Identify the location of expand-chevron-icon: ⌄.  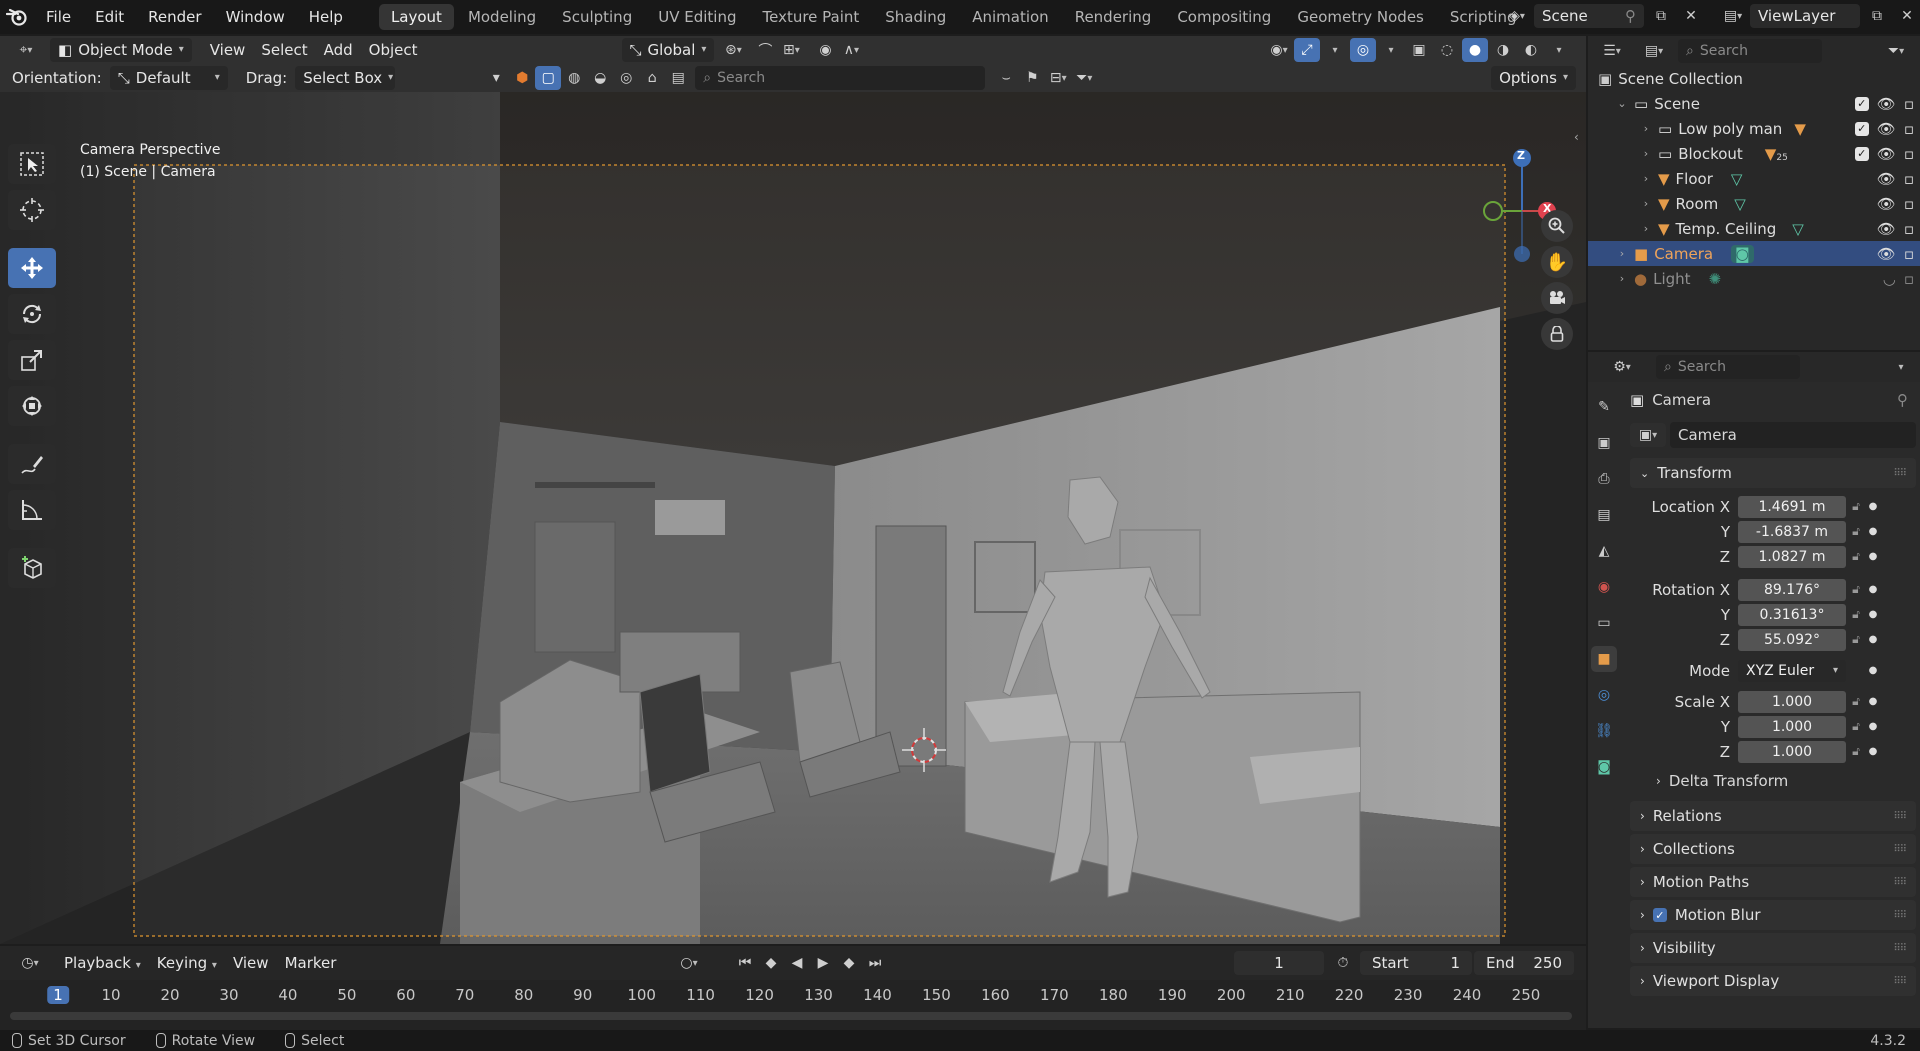
(1622, 103).